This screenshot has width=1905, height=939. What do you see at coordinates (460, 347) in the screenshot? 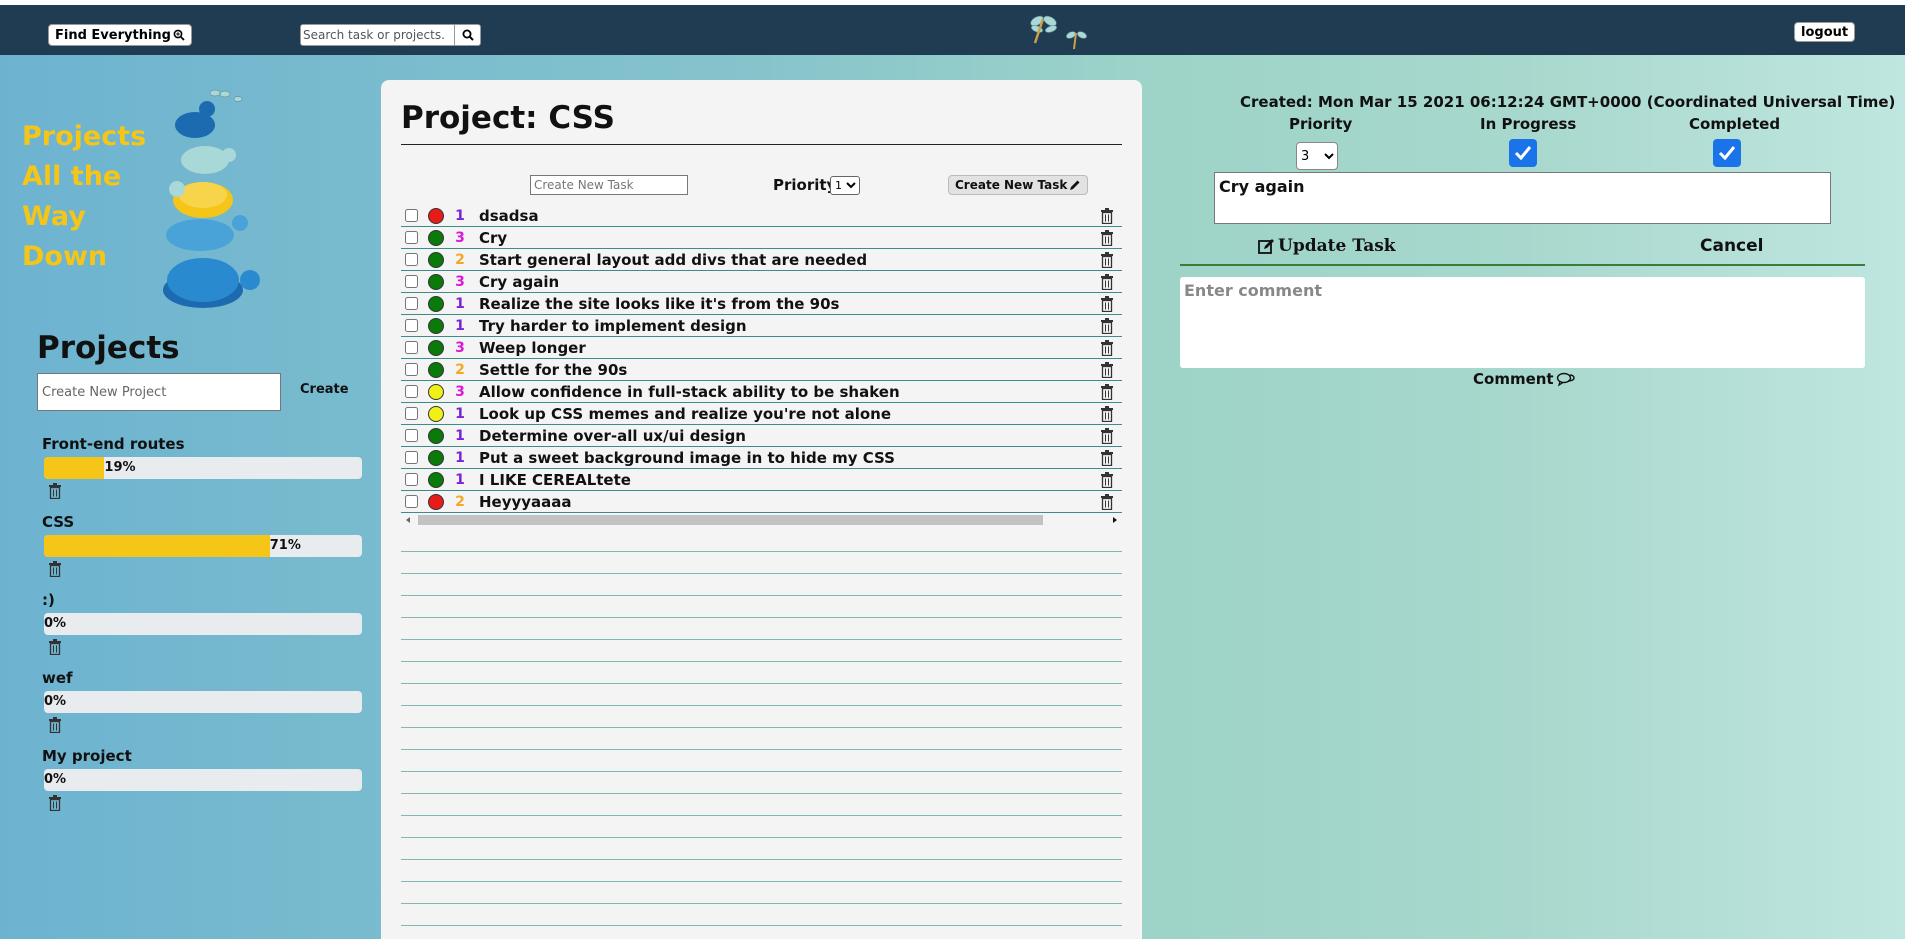
I see `task-priority: 3` at bounding box center [460, 347].